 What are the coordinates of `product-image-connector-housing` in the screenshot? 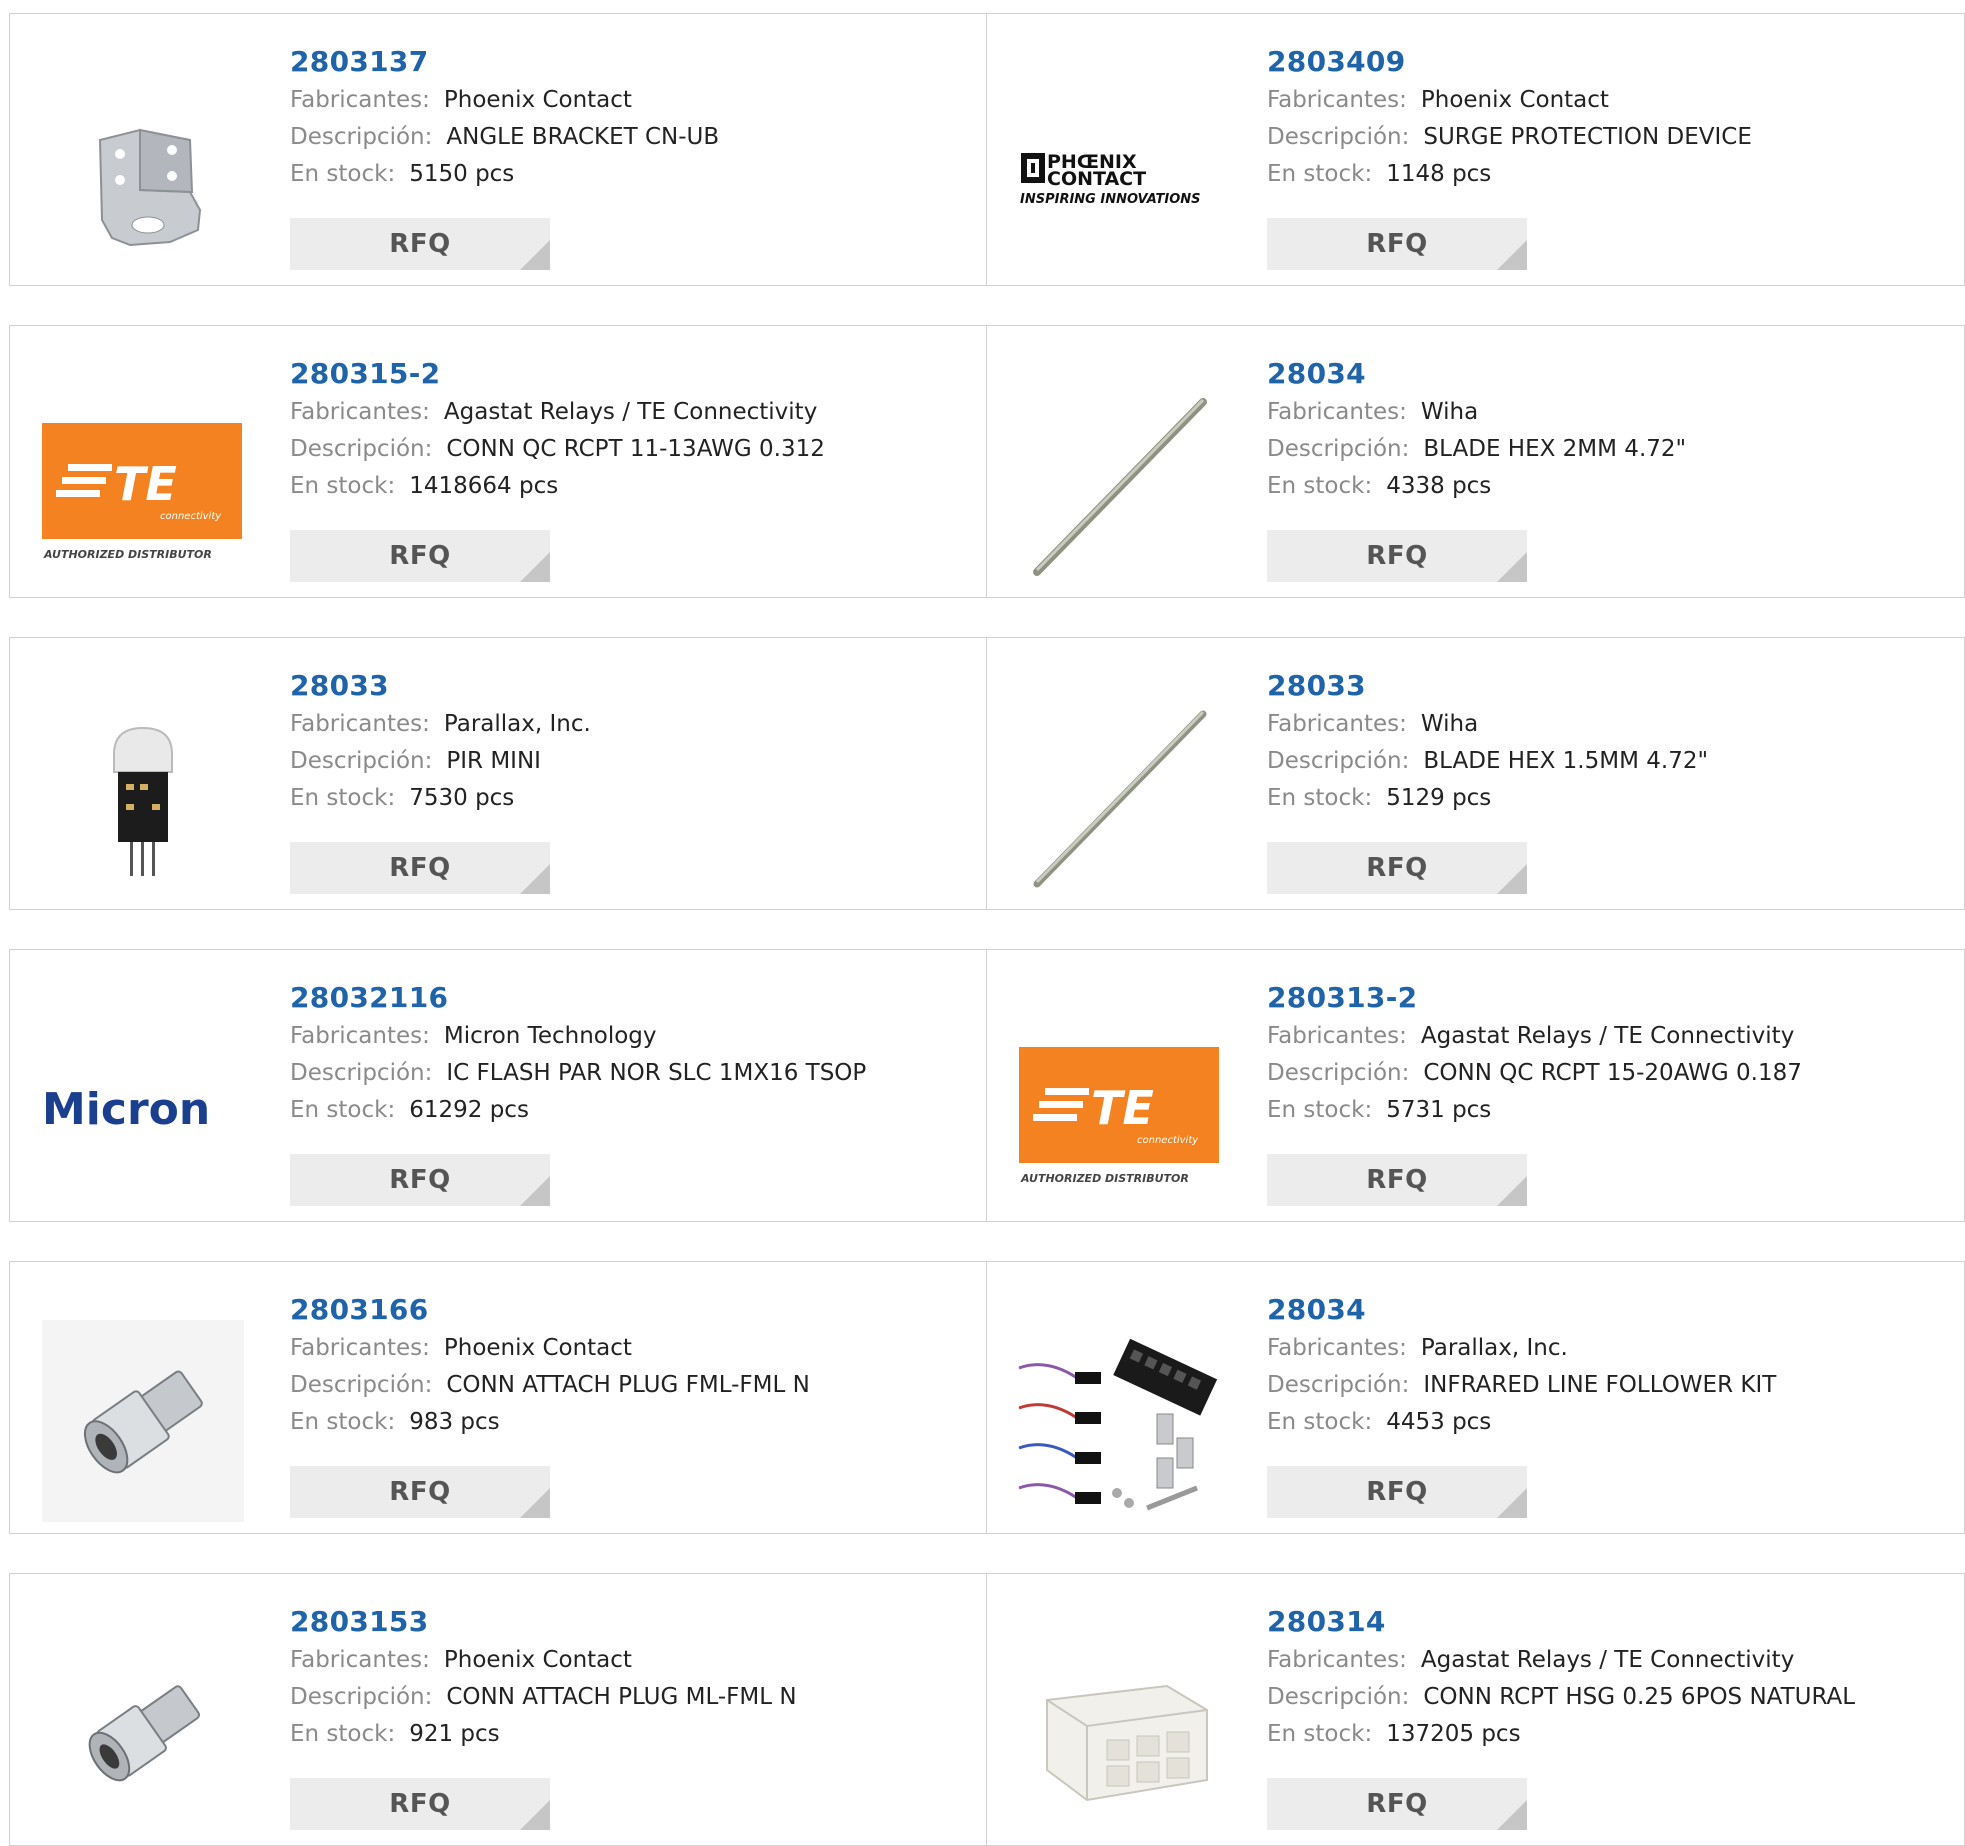 It's located at (1120, 1733).